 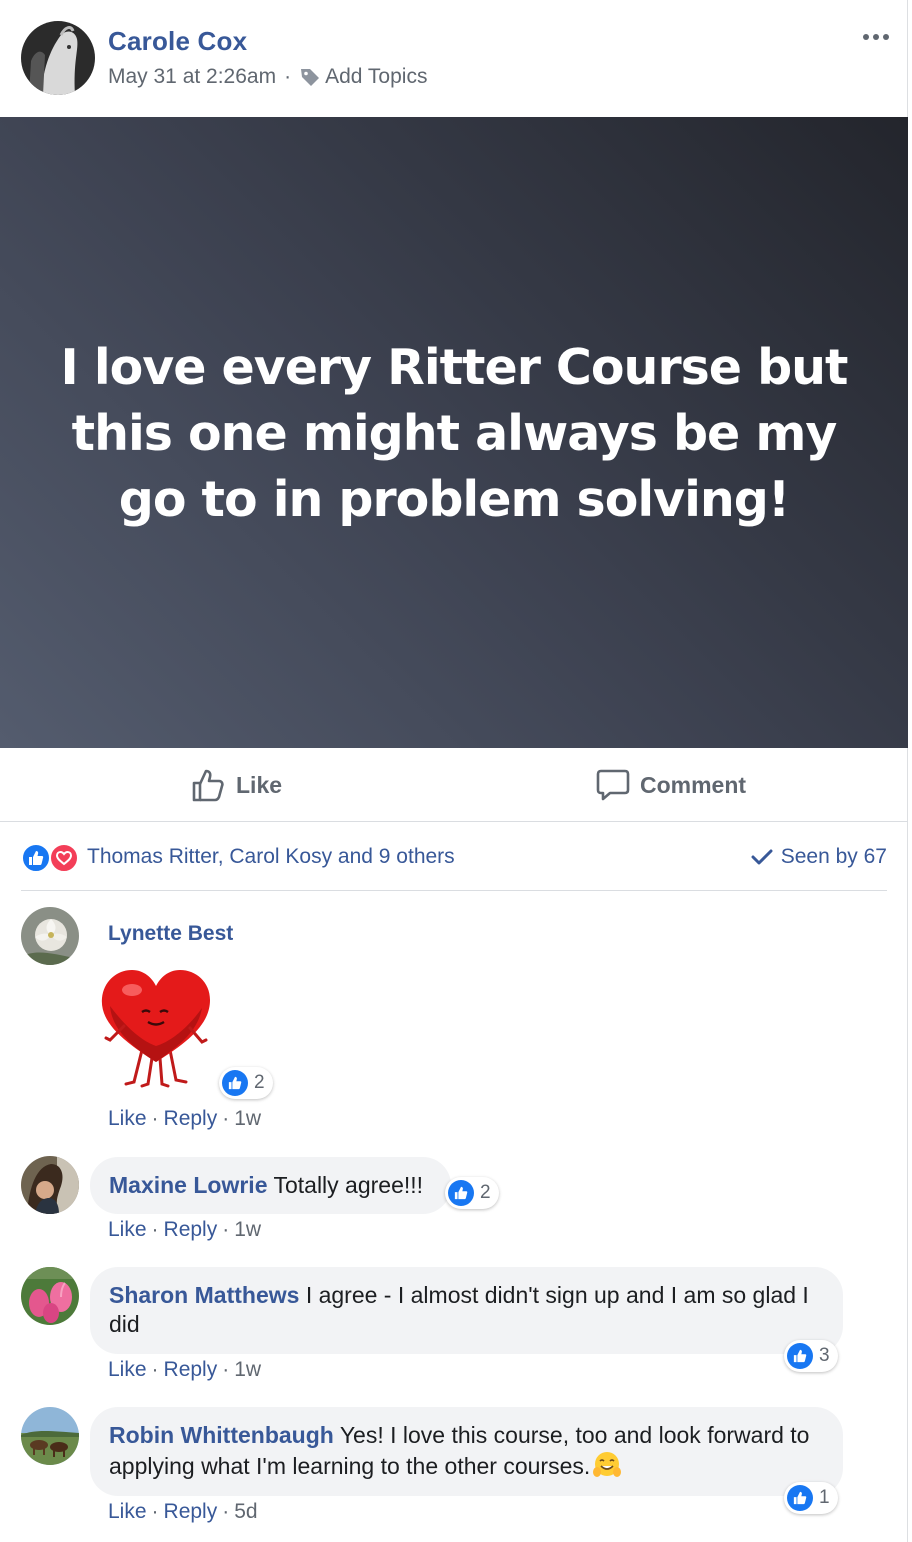 I want to click on thumbs-up-icon, so click(x=208, y=785).